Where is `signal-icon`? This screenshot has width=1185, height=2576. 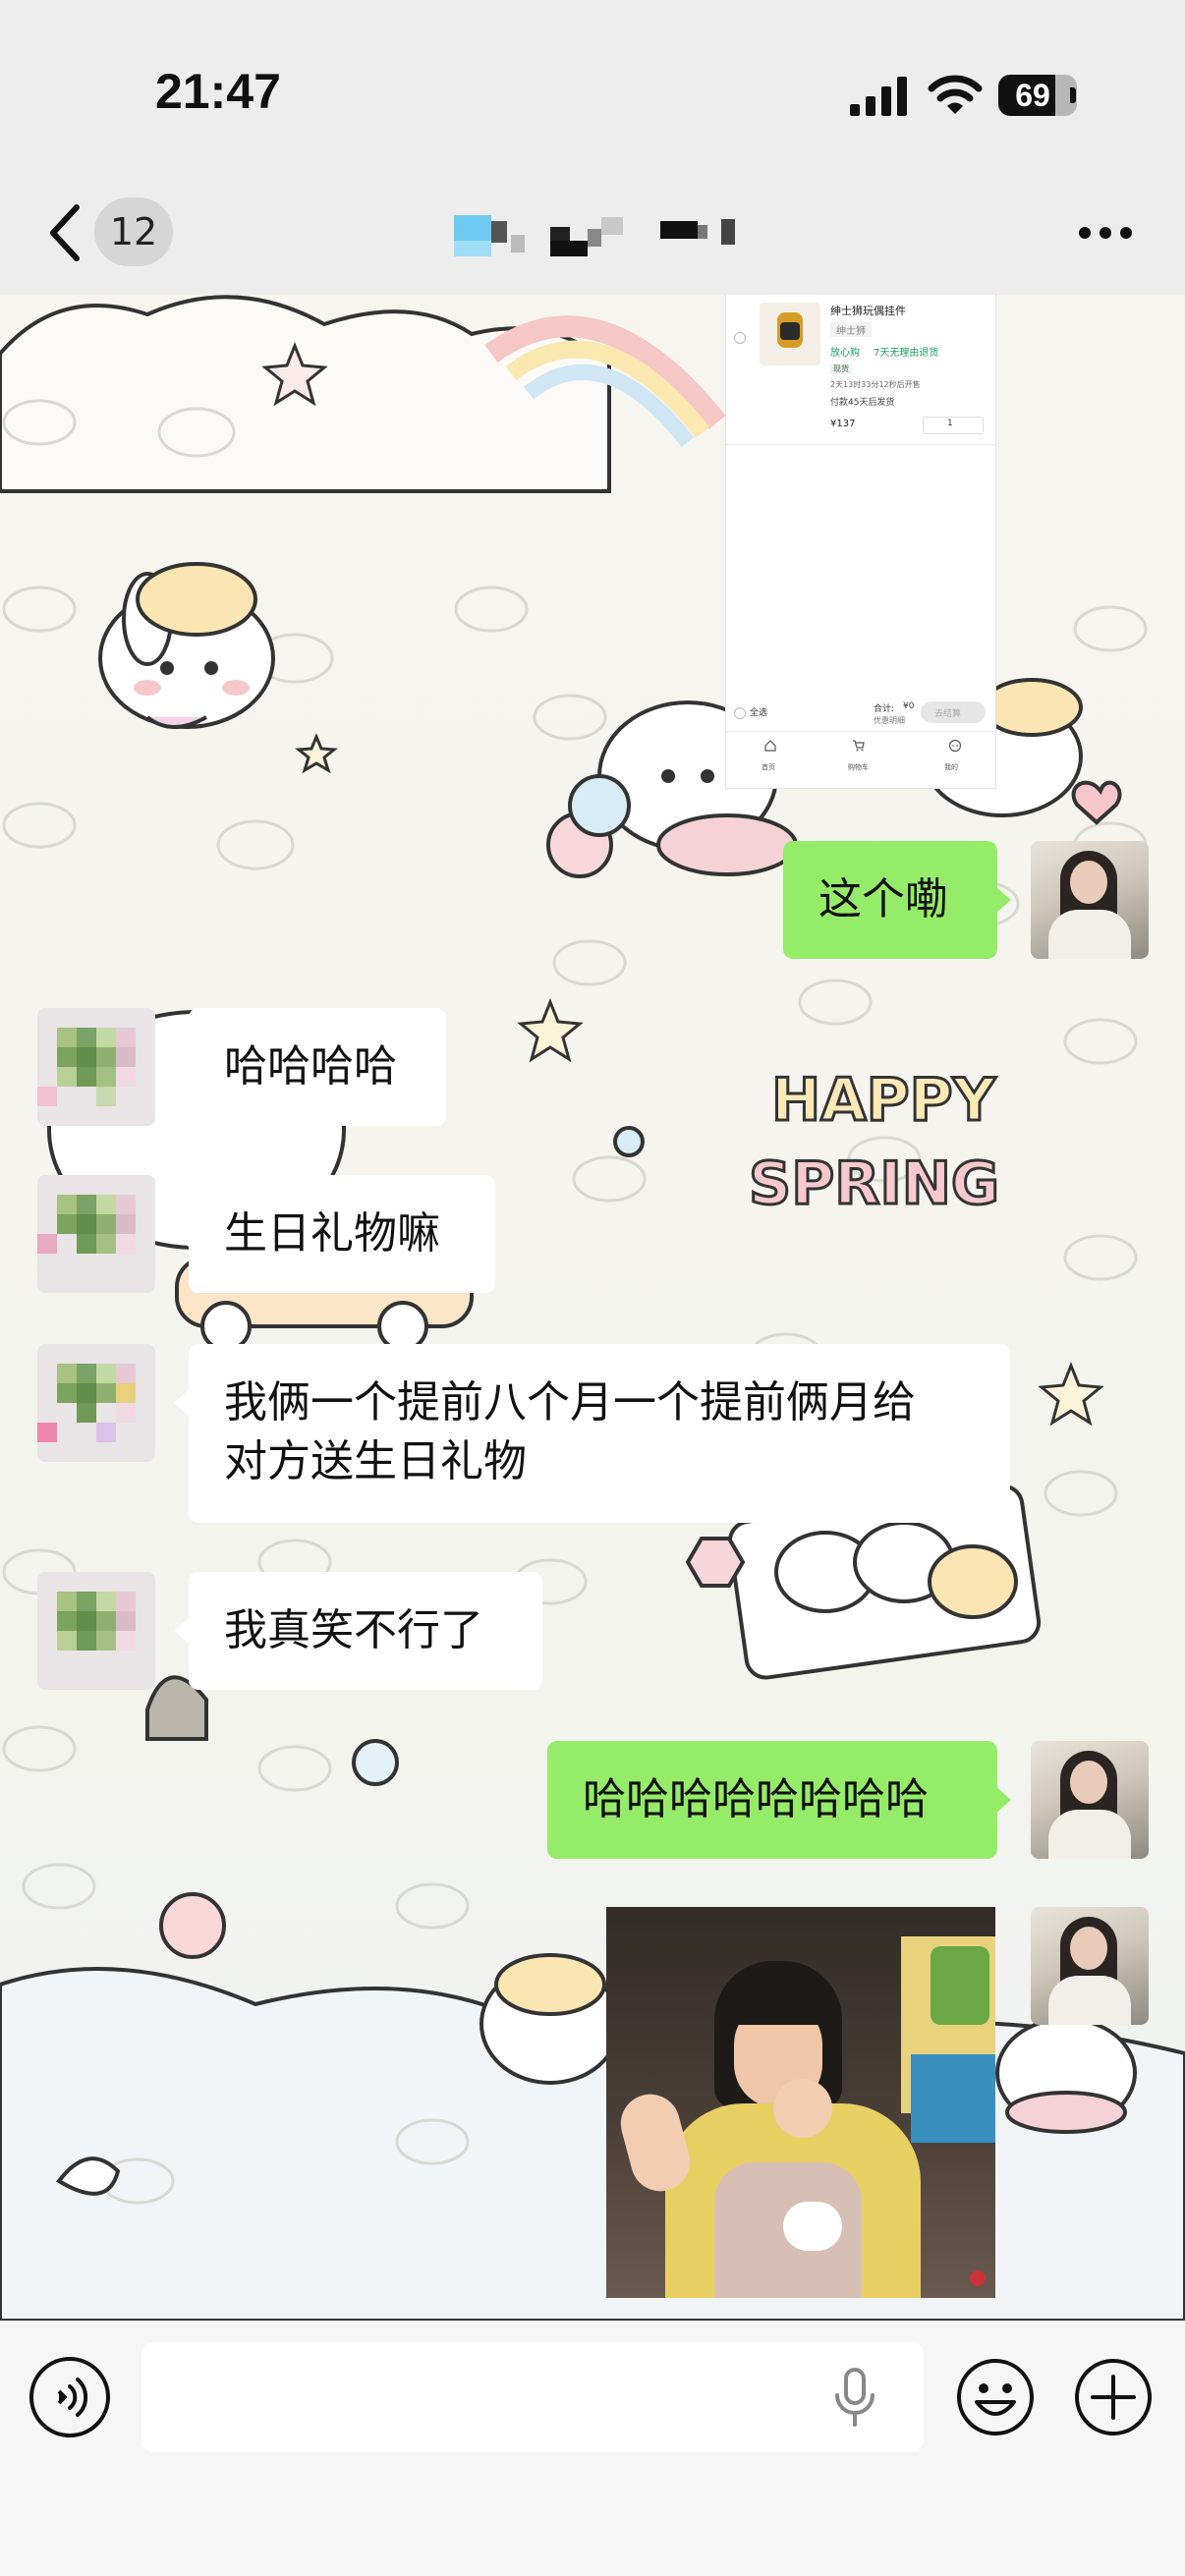
signal-icon is located at coordinates (879, 96).